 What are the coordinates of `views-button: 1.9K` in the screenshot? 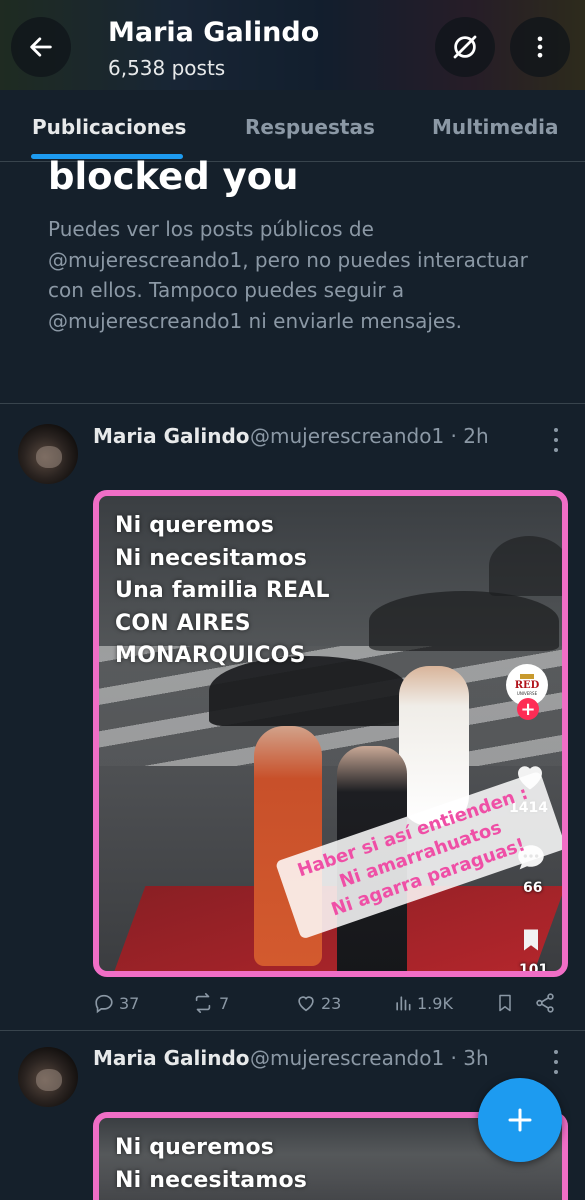 It's located at (423, 1003).